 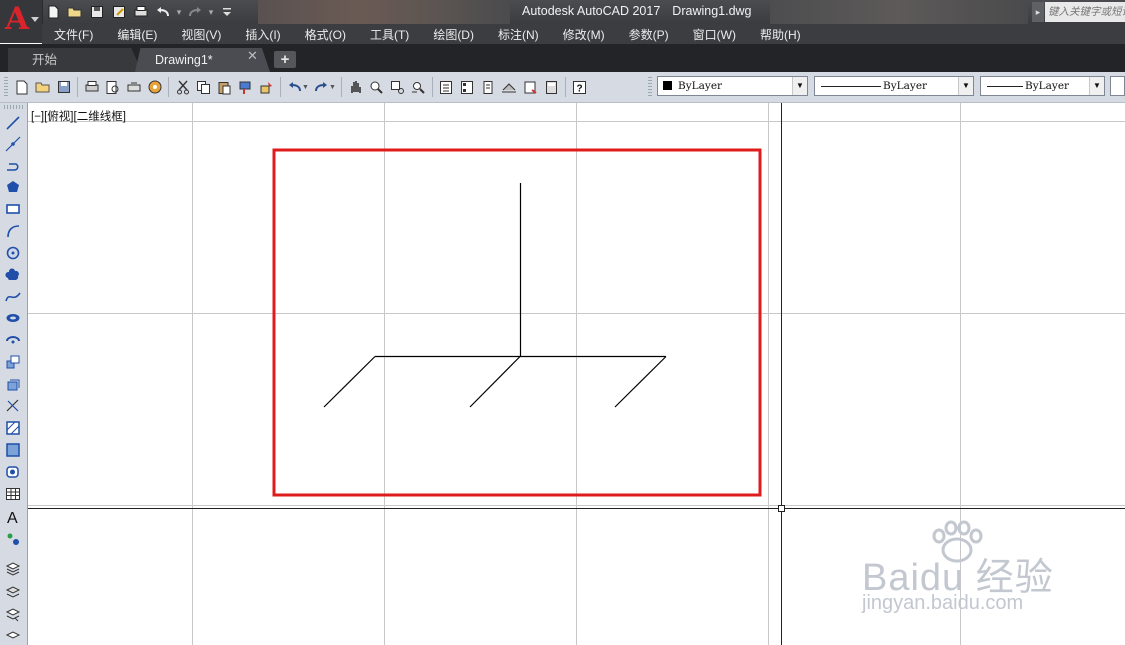 What do you see at coordinates (13, 592) in the screenshot?
I see `layer-states-icon` at bounding box center [13, 592].